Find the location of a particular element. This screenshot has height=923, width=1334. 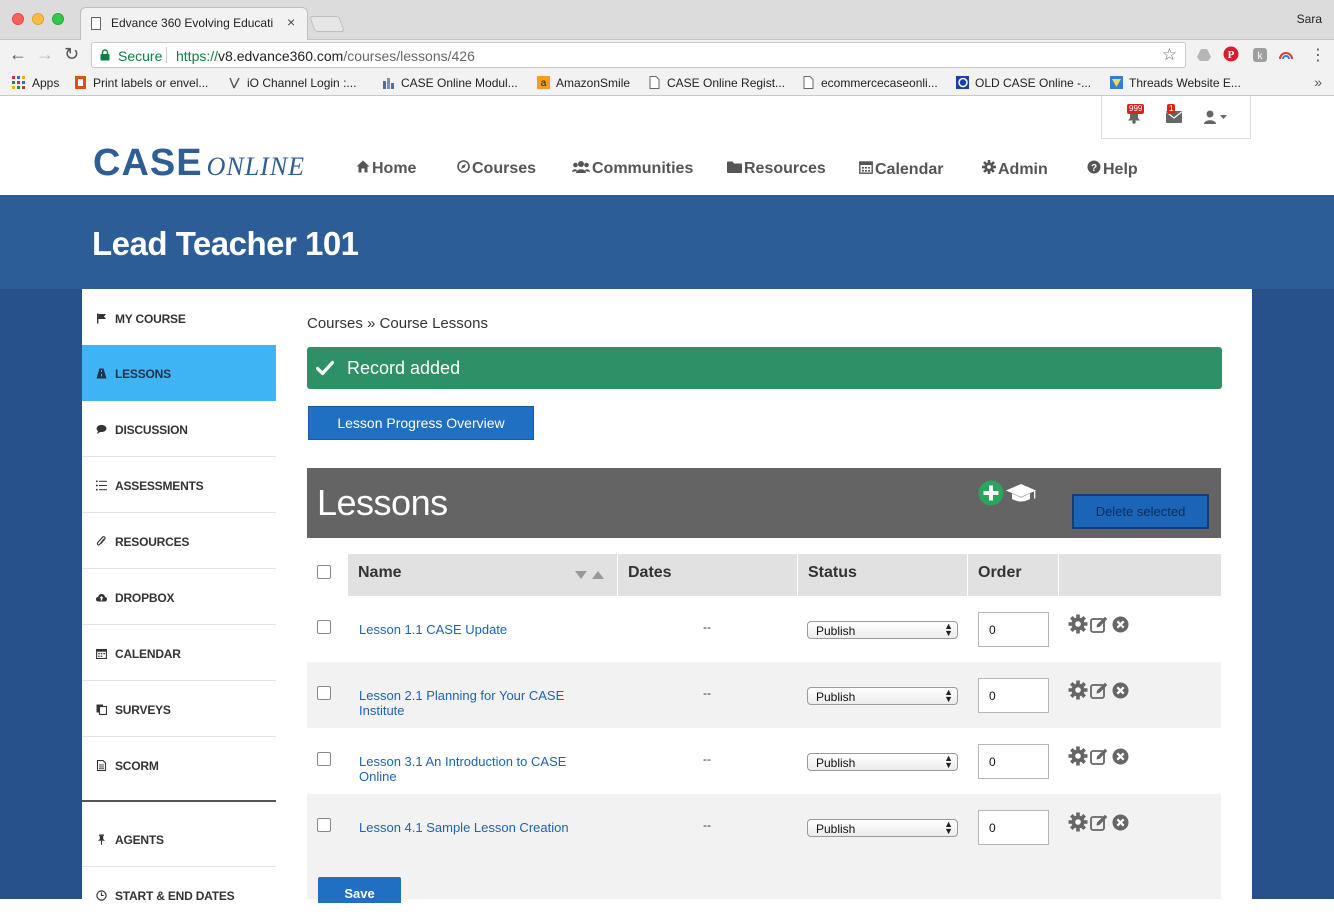

reload-icon: ↻ is located at coordinates (71, 54).